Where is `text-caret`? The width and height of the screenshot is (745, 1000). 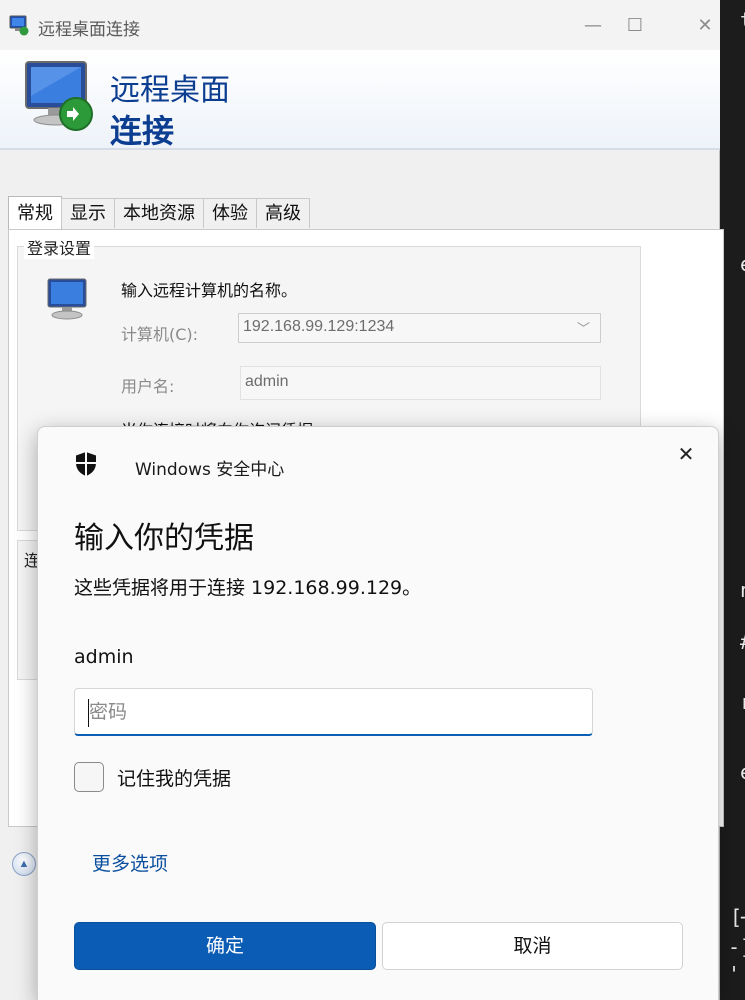 text-caret is located at coordinates (88, 713).